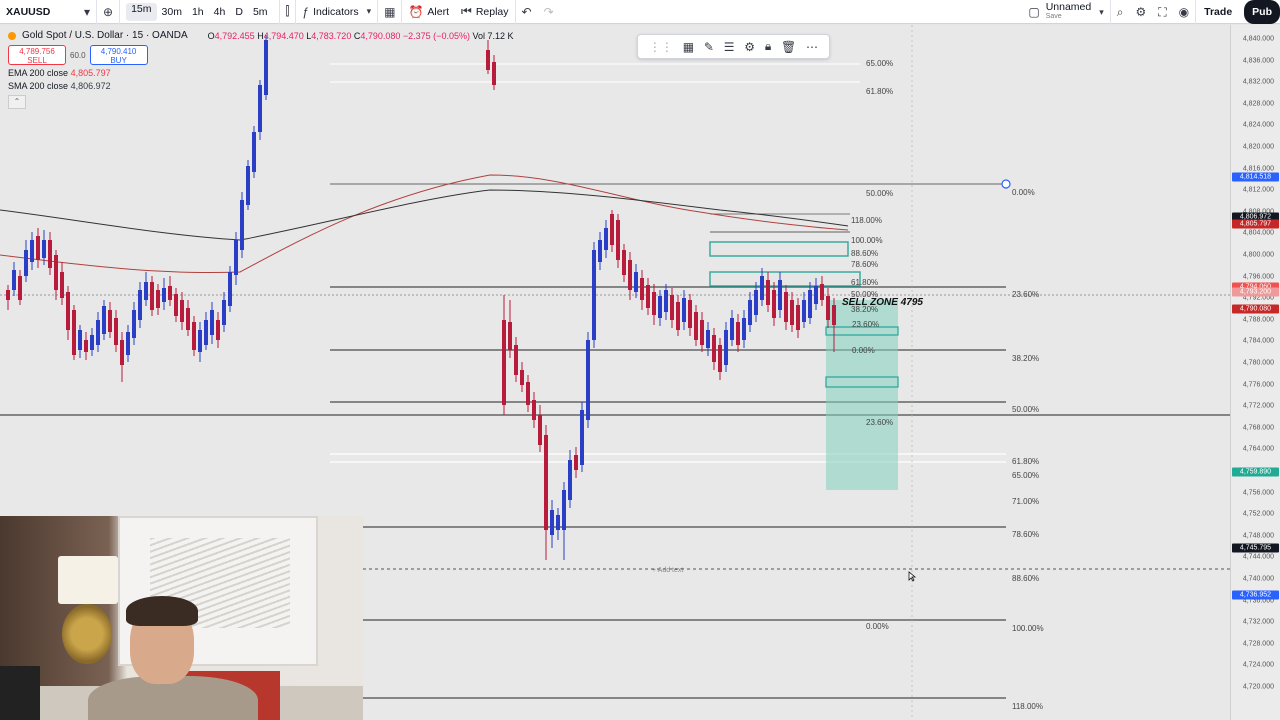  Describe the element at coordinates (1255, 548) in the screenshot. I see `price-tag: 4,745.795` at that location.